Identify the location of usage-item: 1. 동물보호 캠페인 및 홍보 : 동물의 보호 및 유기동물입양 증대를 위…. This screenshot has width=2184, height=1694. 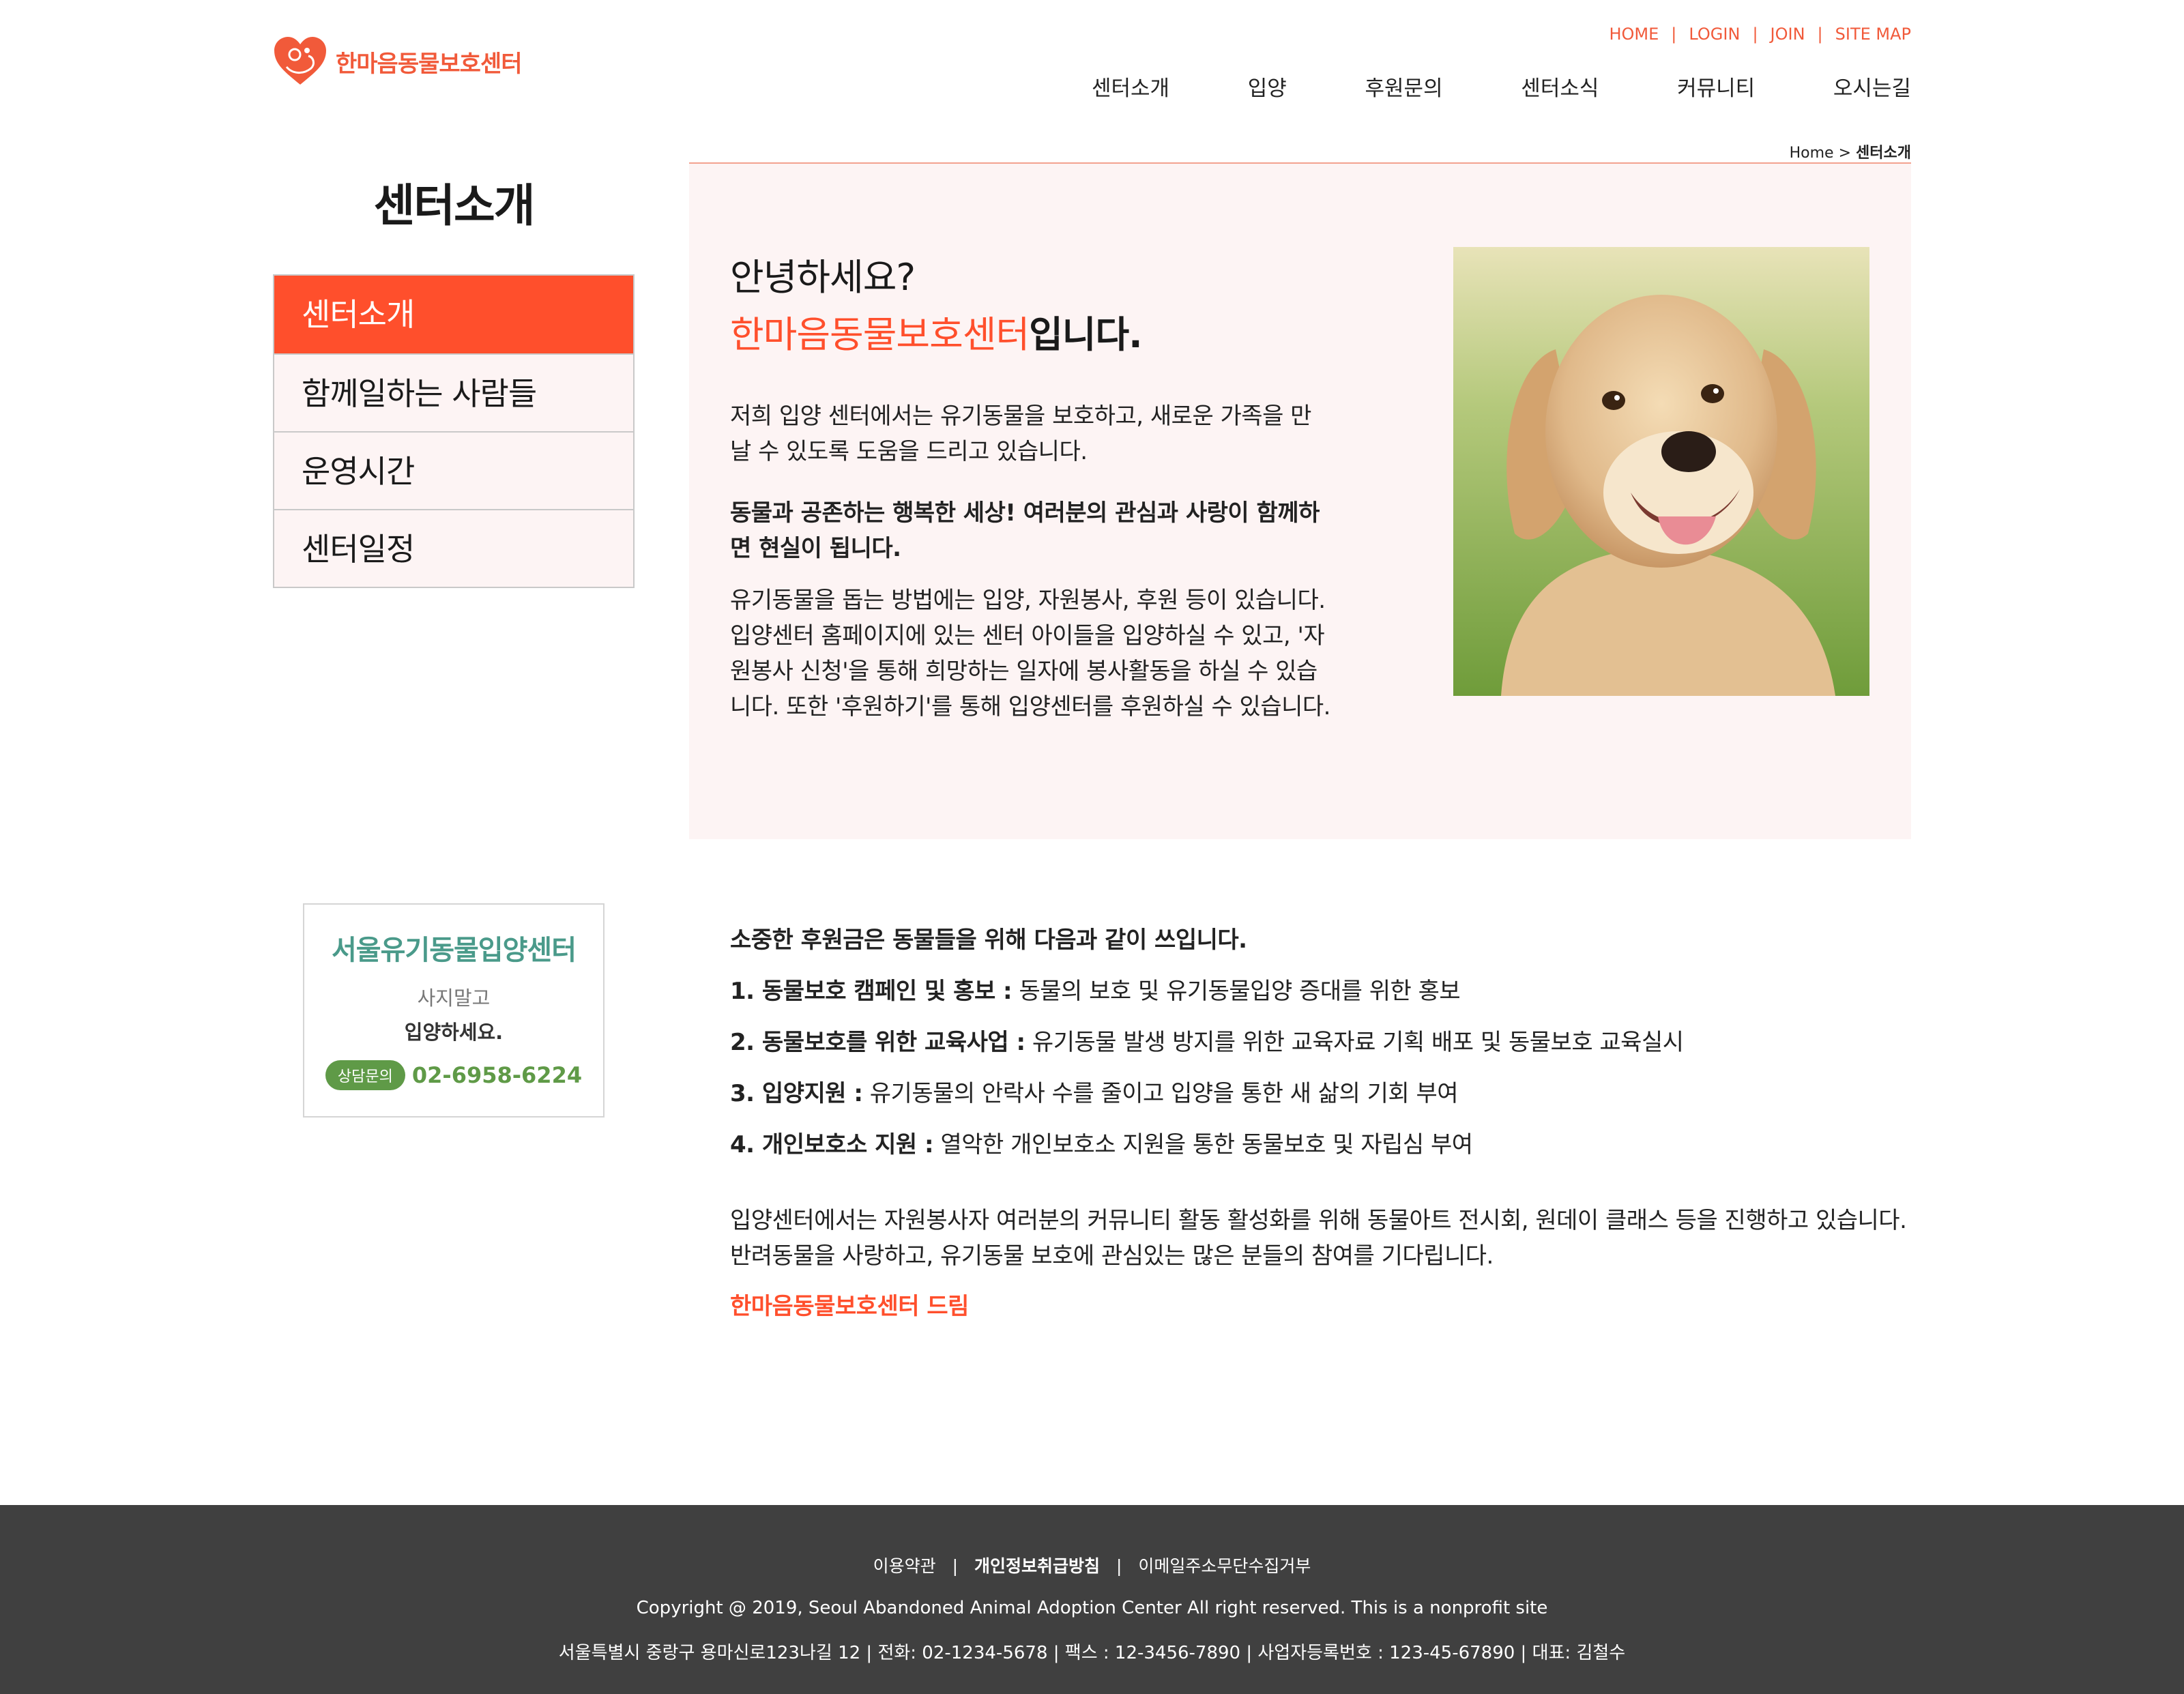
(1323, 989).